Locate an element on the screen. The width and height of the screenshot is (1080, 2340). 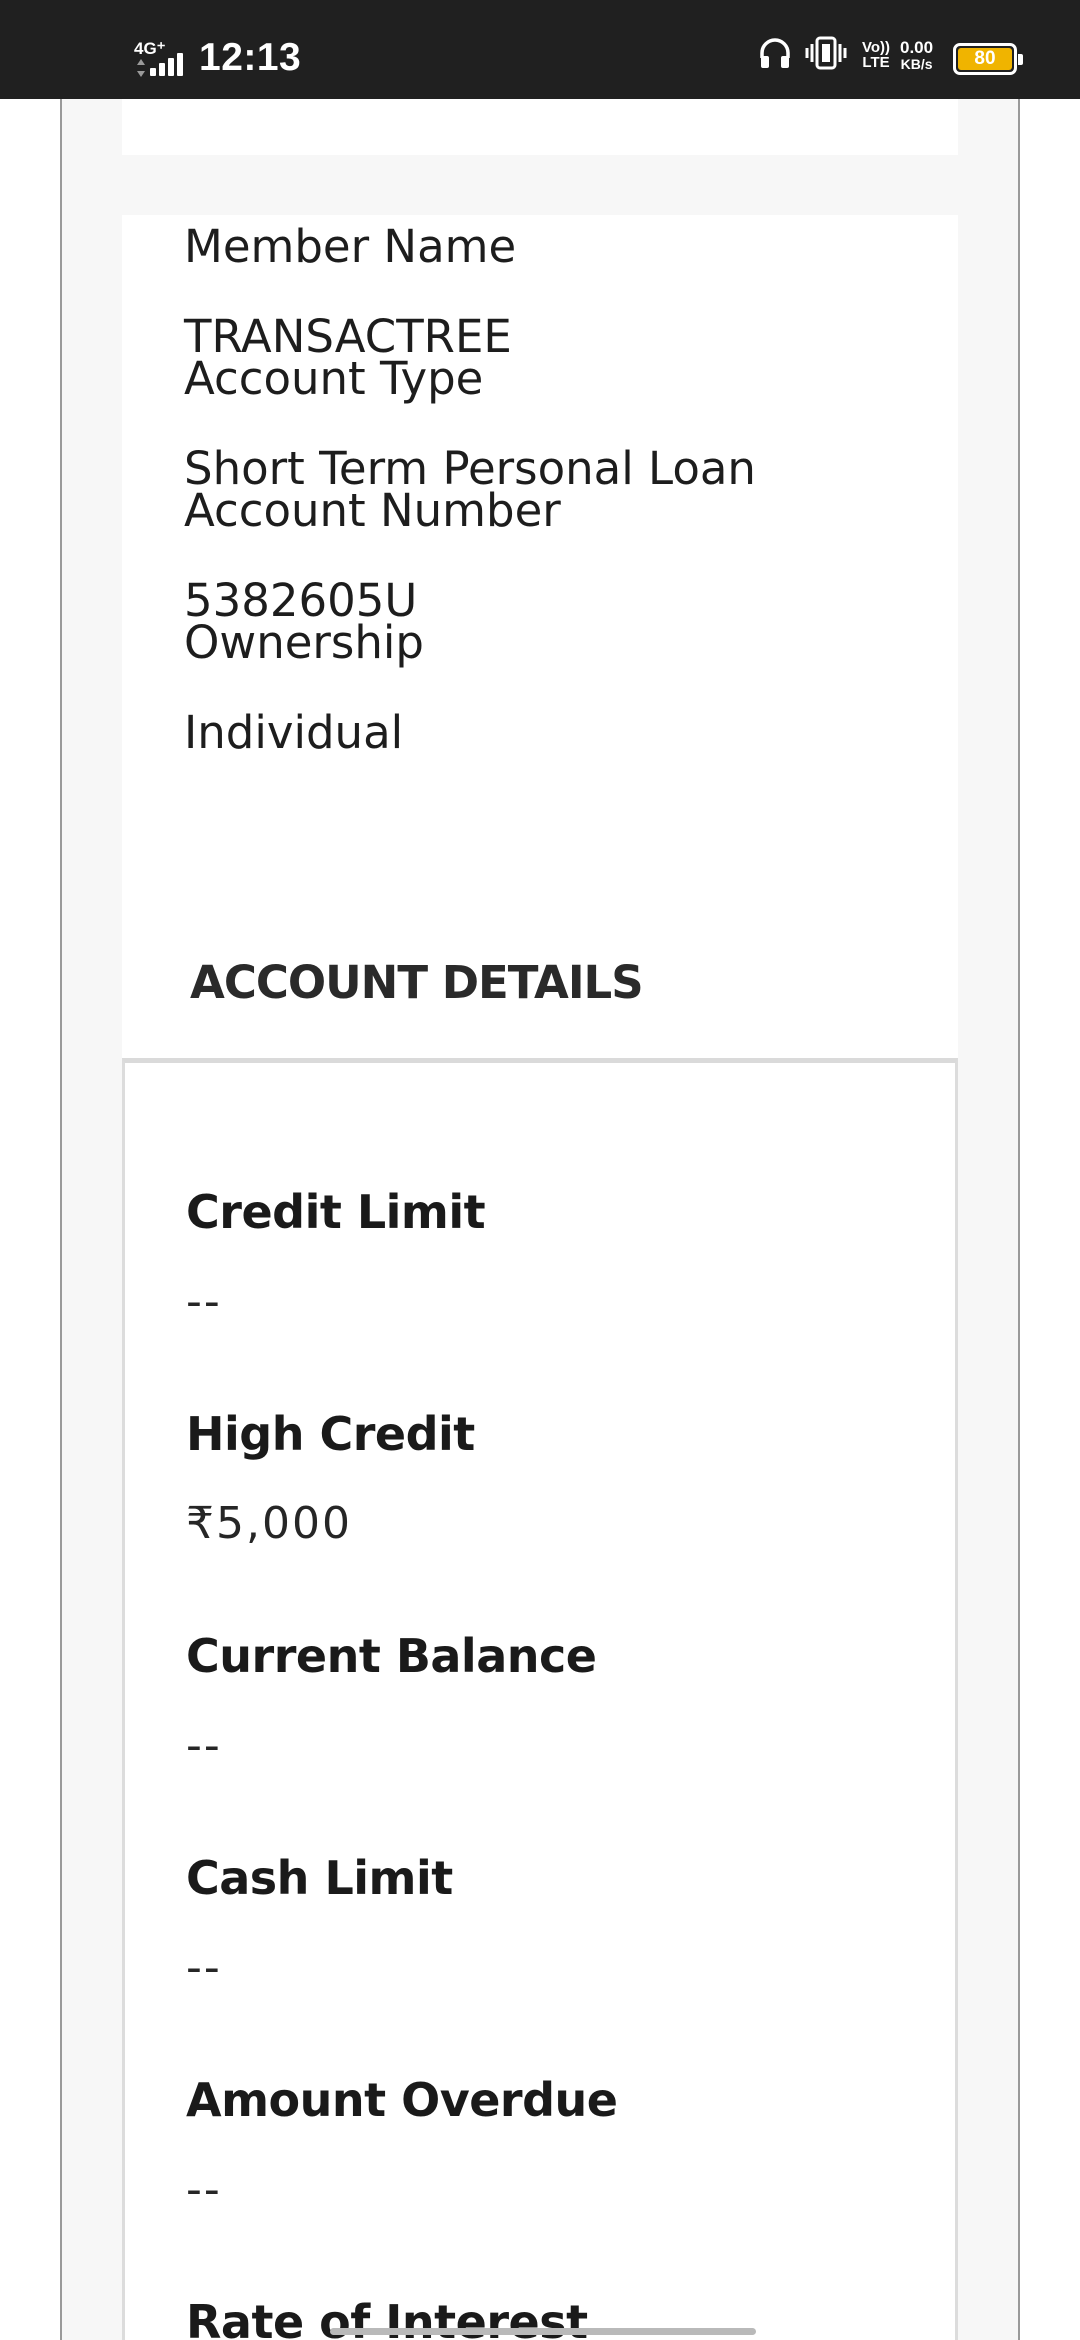
member-name-field: Member Name TRANSACTREE is located at coordinates (350, 292).